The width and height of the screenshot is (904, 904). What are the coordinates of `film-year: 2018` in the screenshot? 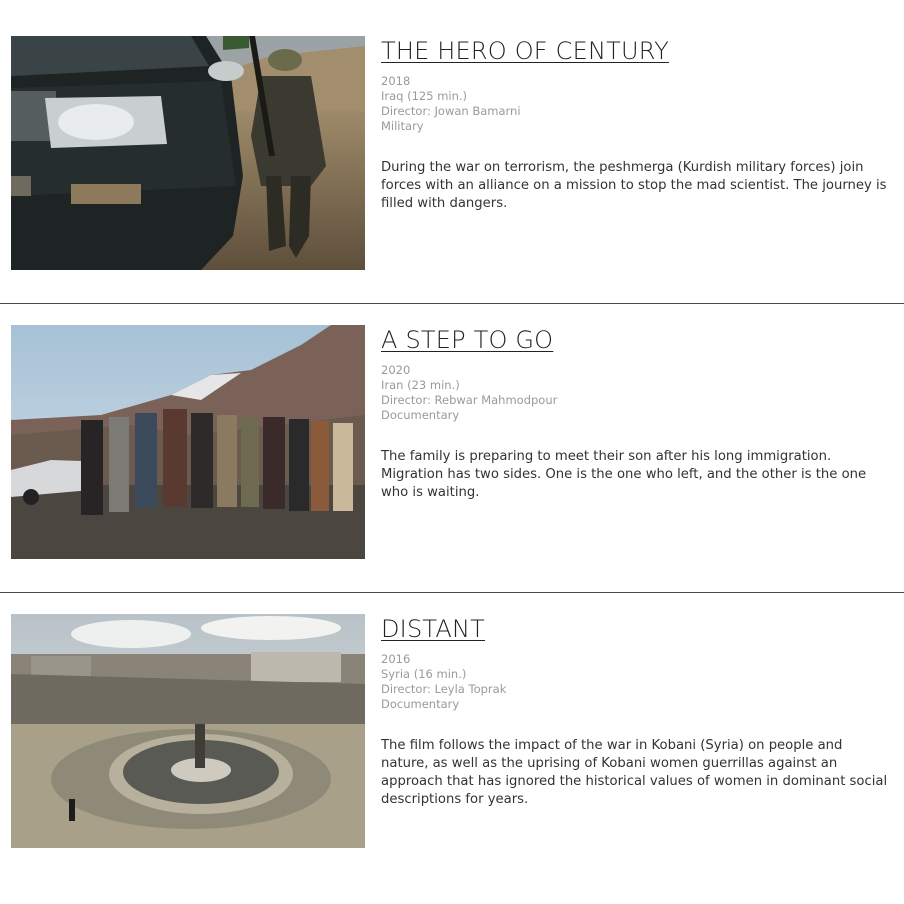 It's located at (396, 81).